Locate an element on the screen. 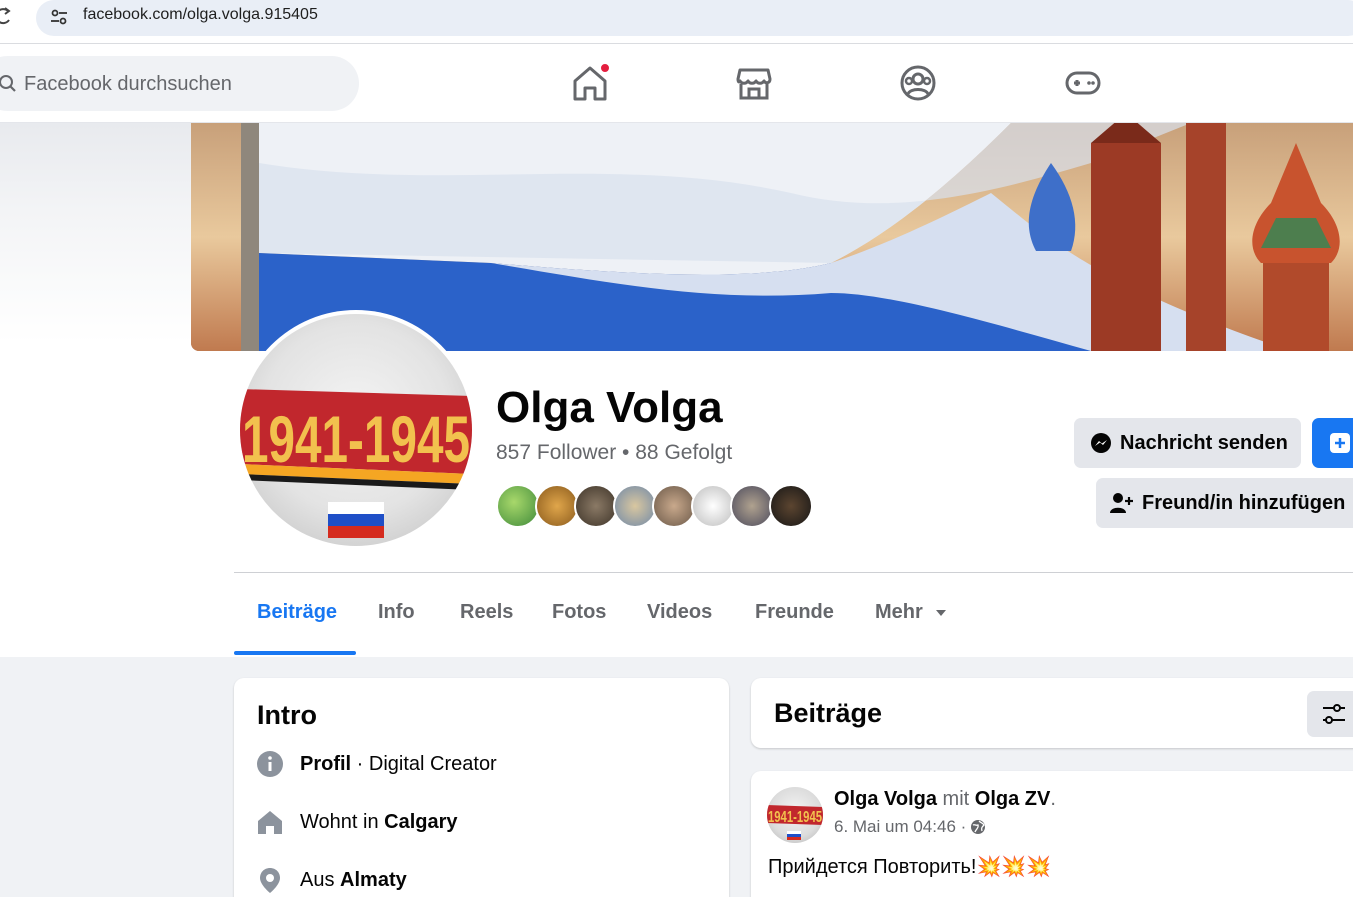 The height and width of the screenshot is (897, 1353). avatar-image: 1941-1945 is located at coordinates (356, 463).